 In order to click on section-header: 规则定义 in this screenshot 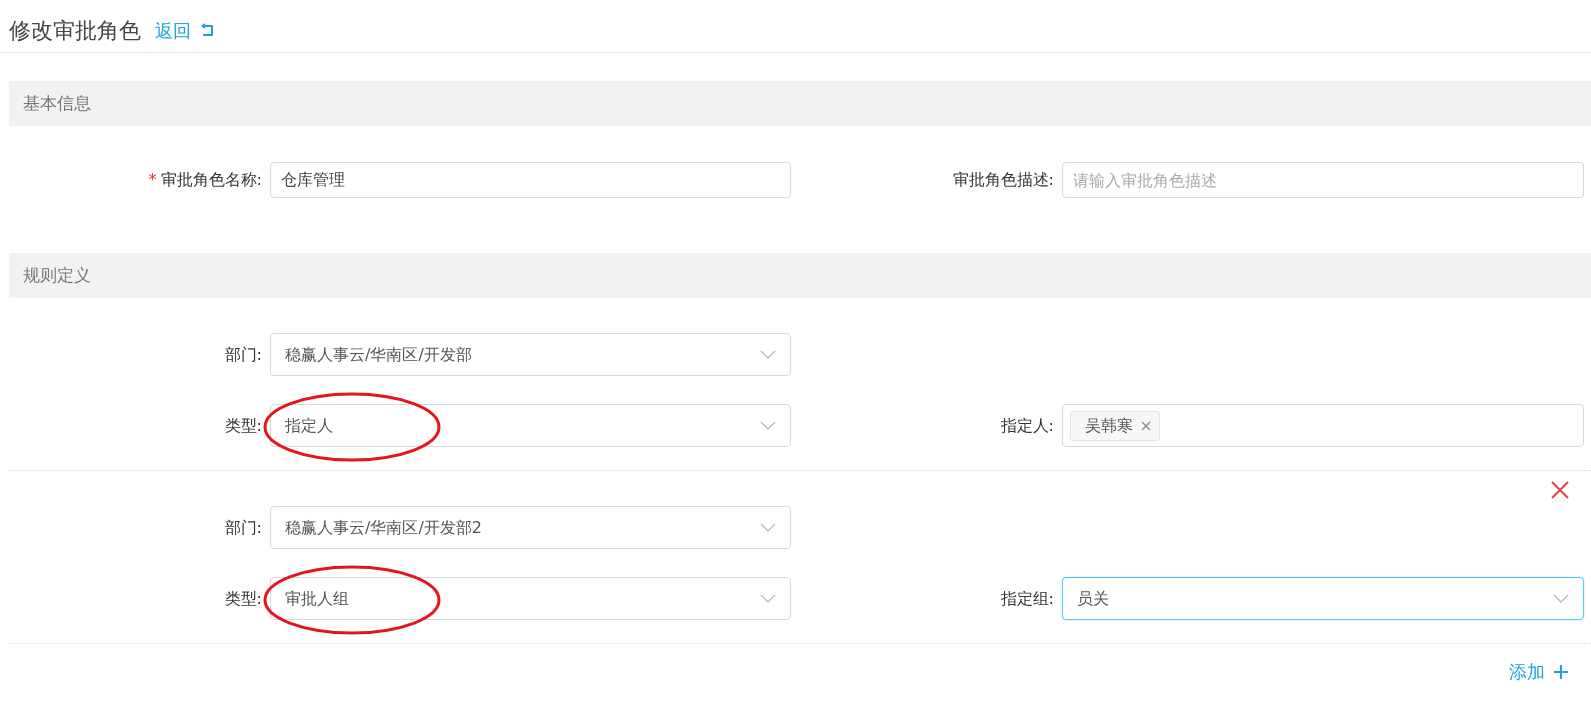, I will do `click(800, 275)`.